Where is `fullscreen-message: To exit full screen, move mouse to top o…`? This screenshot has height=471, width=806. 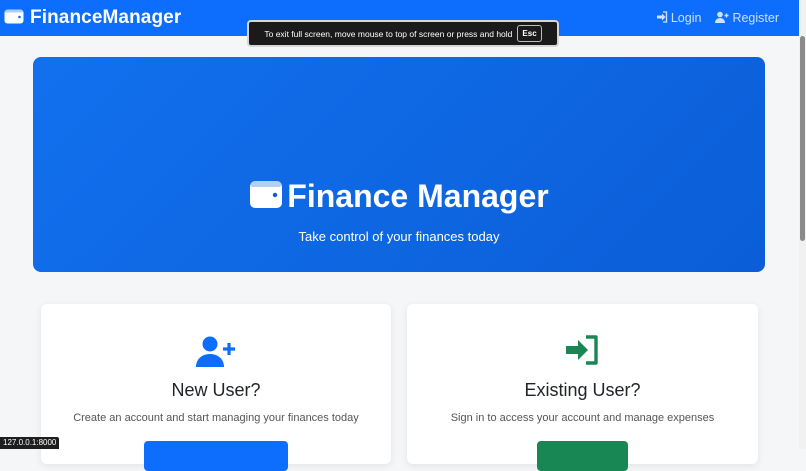
fullscreen-message: To exit full screen, move mouse to top o… is located at coordinates (388, 33).